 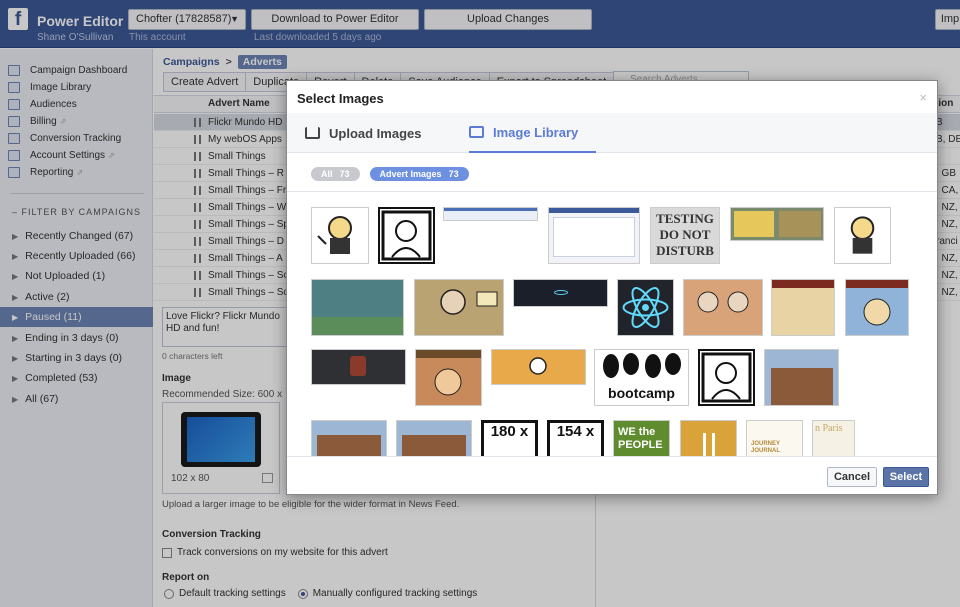 I want to click on image-thumb: TESTING DO NOT DISTURB, so click(x=685, y=235).